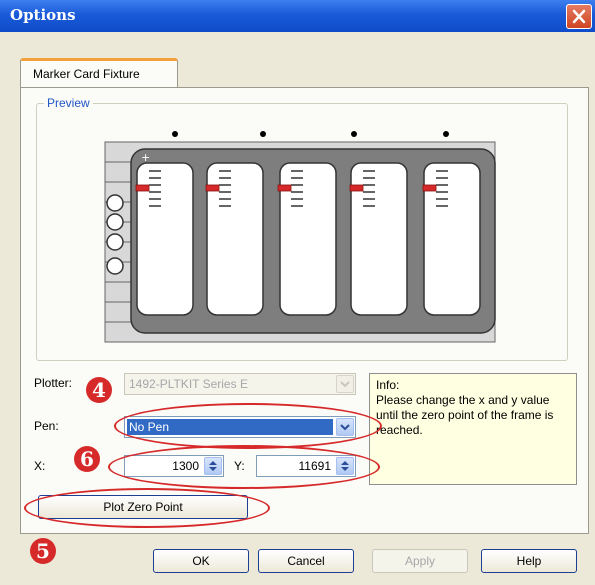 This screenshot has height=585, width=595. I want to click on title-bar: Options, so click(297, 16).